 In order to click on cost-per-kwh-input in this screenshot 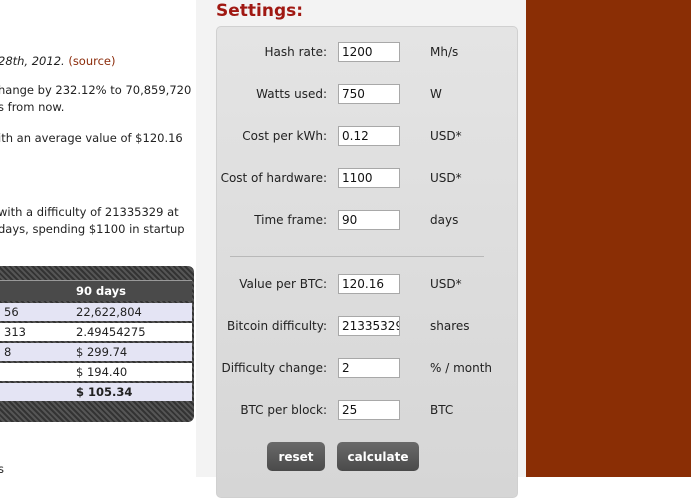, I will do `click(369, 136)`.